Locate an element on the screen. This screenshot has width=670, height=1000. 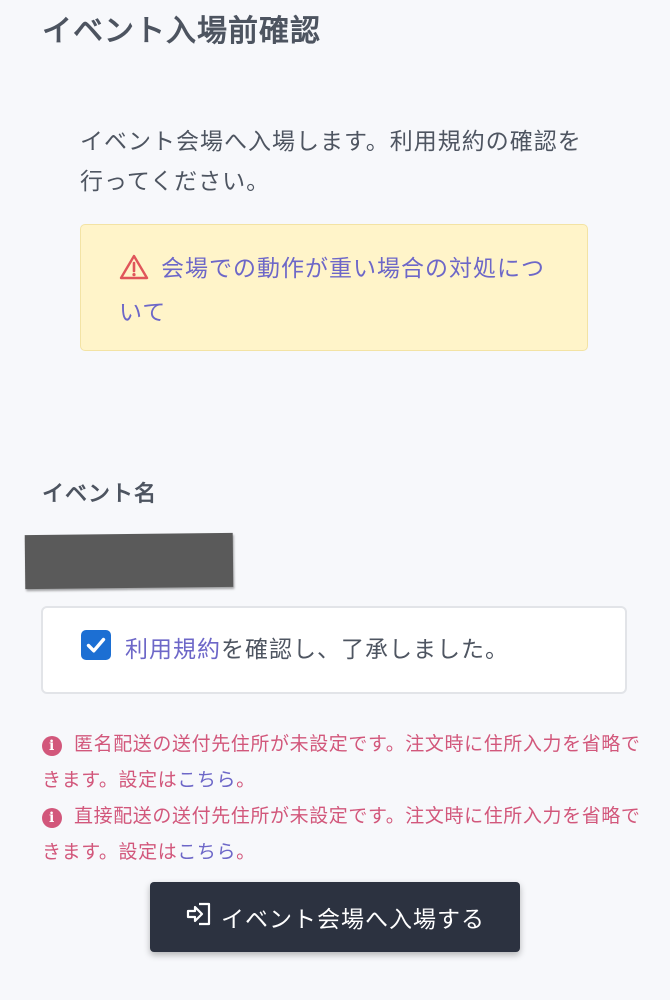
terms-agreement-box: 利用規約を確認し、了承しました。 is located at coordinates (334, 650).